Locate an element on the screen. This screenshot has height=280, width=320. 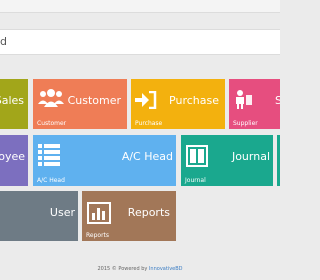
customer-tile: Customer Customer is located at coordinates (80, 104).